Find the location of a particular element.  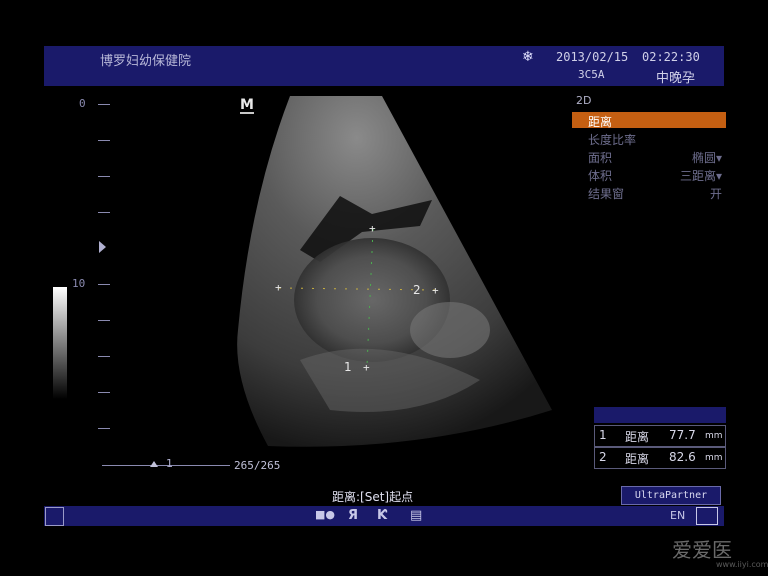

cine-position-label: 1 is located at coordinates (169, 463).